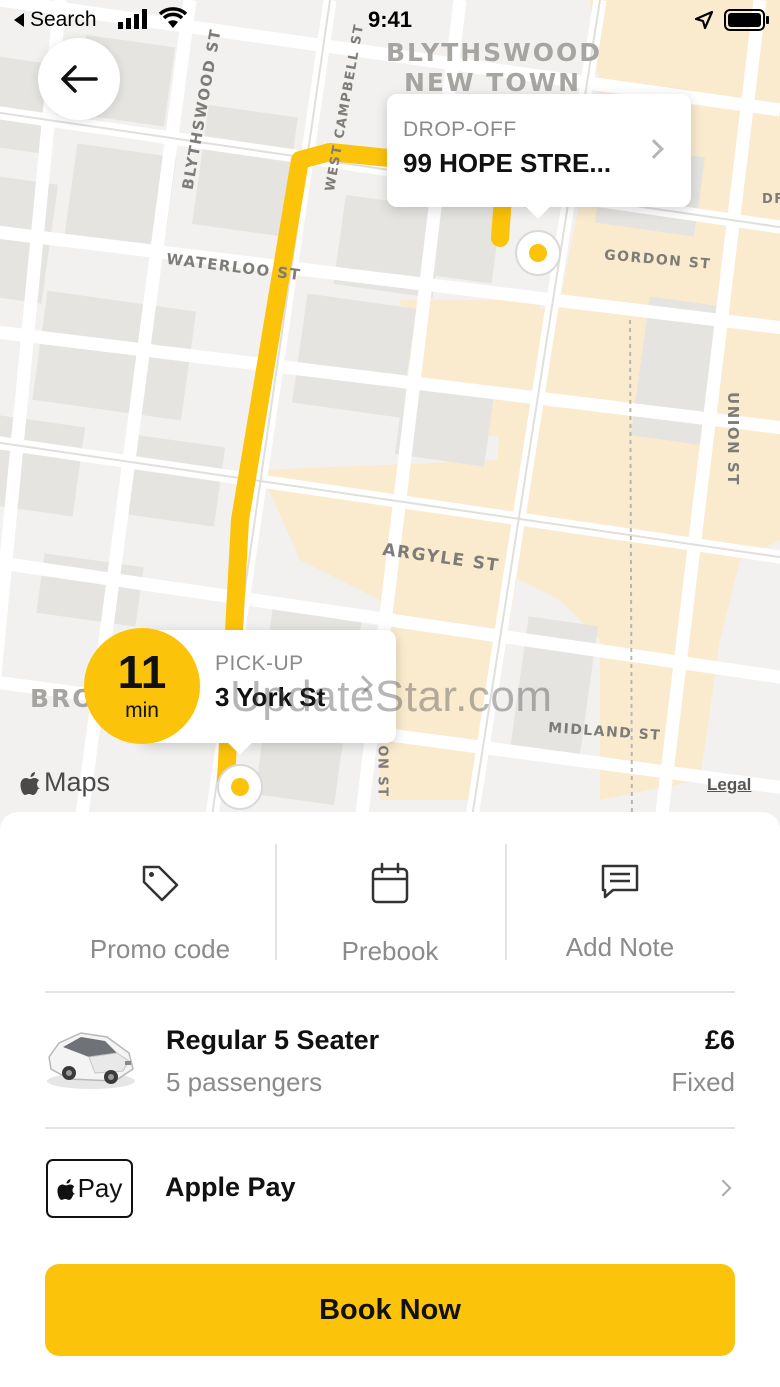  What do you see at coordinates (142, 710) in the screenshot?
I see `eta-unit: min` at bounding box center [142, 710].